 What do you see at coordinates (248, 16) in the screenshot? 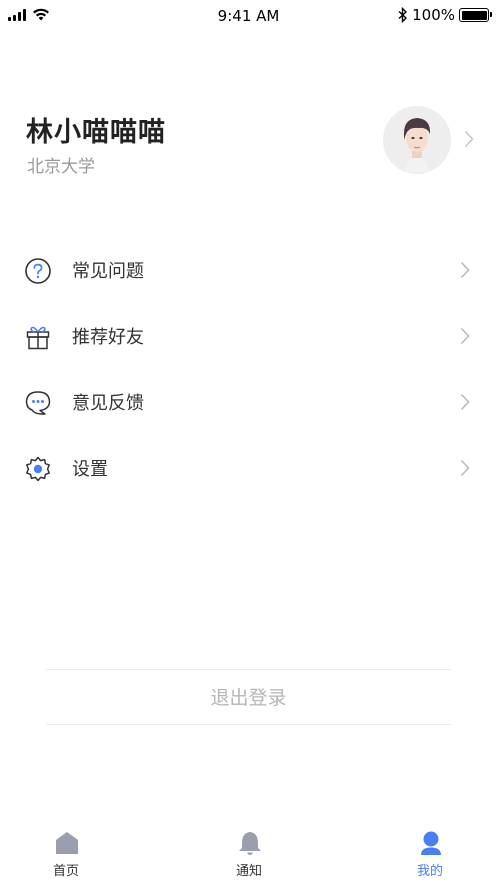
I see `status-bar: 9:41 AM 100%` at bounding box center [248, 16].